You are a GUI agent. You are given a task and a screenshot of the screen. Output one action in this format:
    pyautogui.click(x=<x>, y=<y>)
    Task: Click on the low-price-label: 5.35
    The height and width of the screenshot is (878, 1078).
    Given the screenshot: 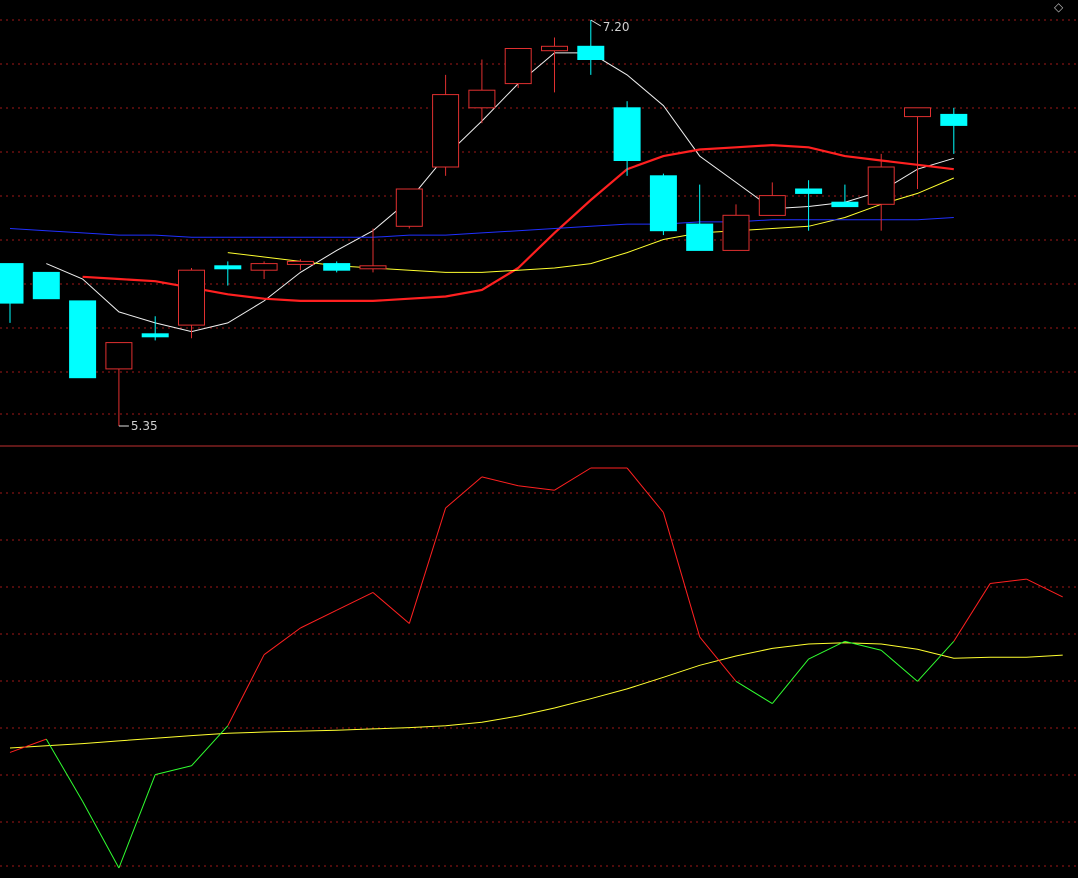 What is the action you would take?
    pyautogui.click(x=144, y=426)
    